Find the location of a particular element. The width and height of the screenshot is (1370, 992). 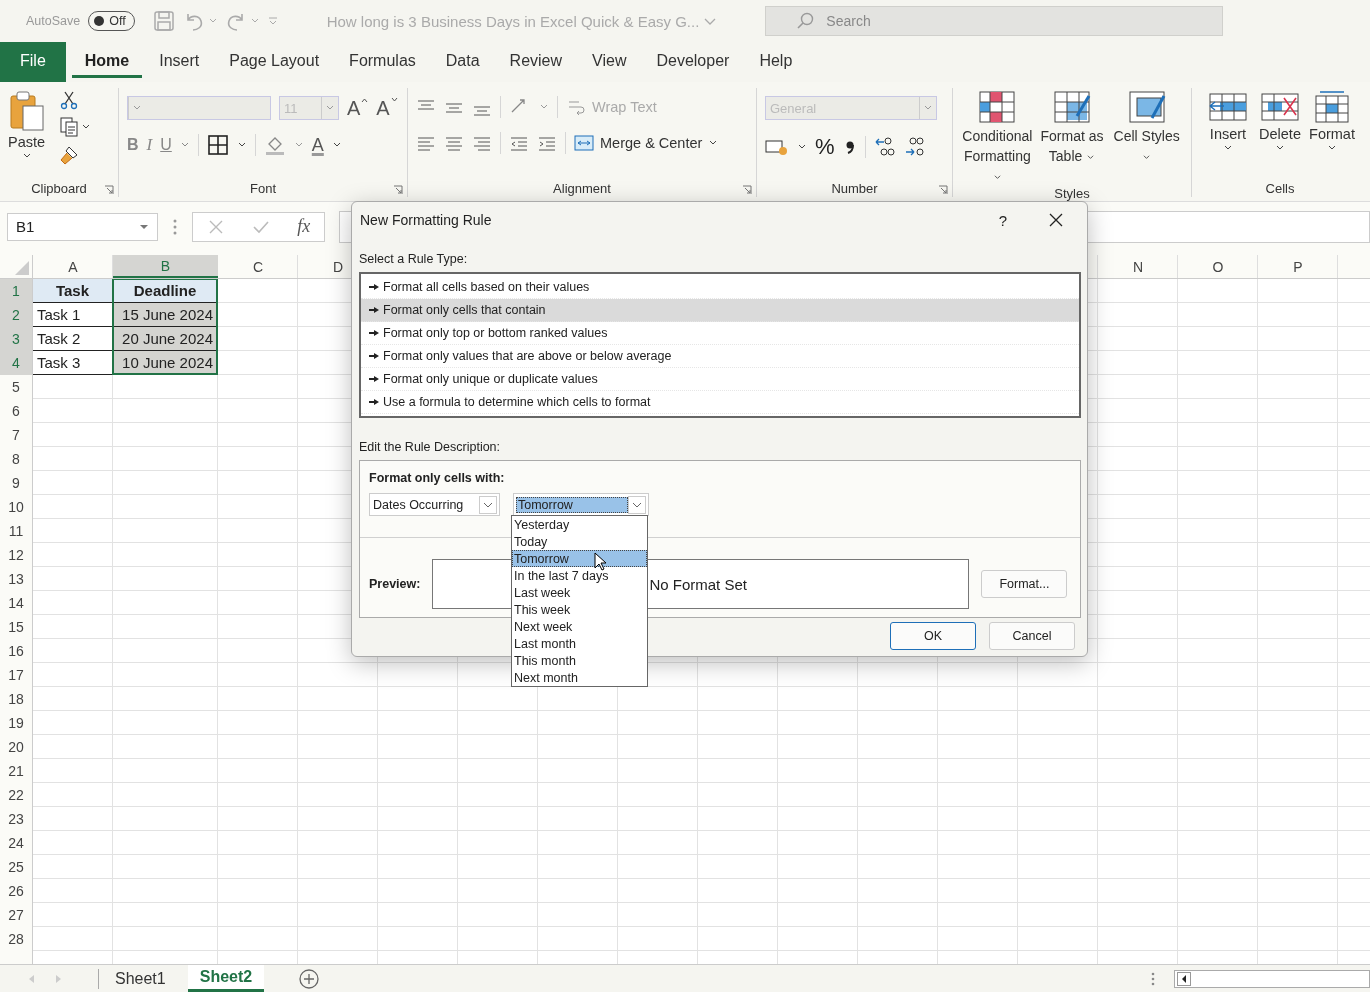

row-header: 6 is located at coordinates (16, 411).